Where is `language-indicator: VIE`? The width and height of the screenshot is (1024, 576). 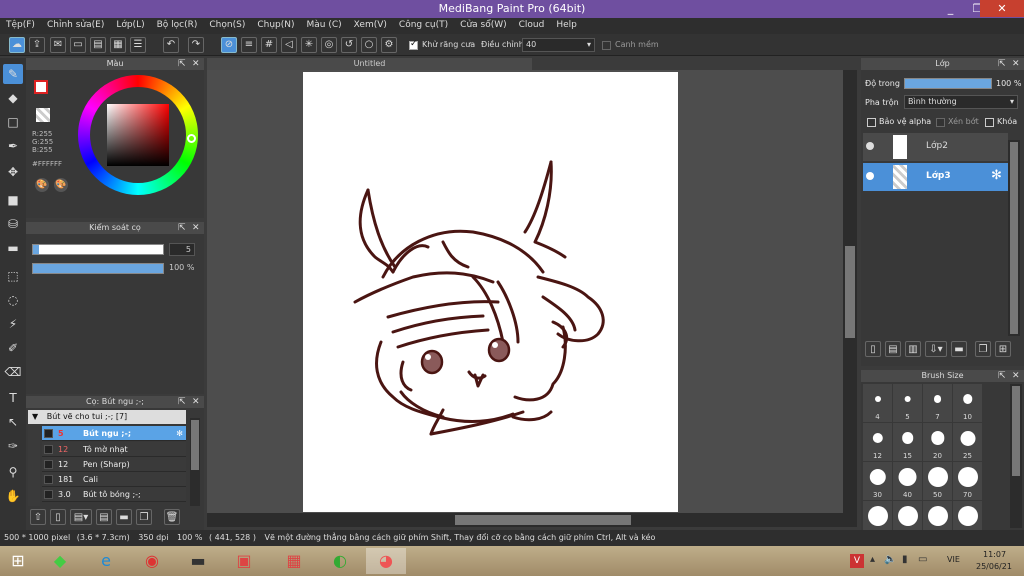
language-indicator: VIE is located at coordinates (953, 559).